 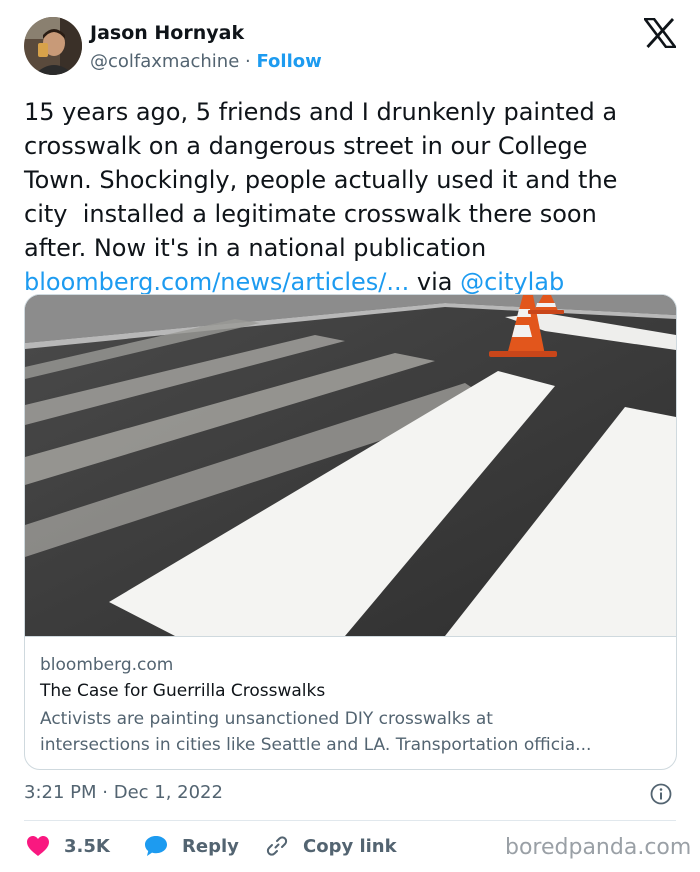 I want to click on time: 3:21 PM, so click(x=60, y=792).